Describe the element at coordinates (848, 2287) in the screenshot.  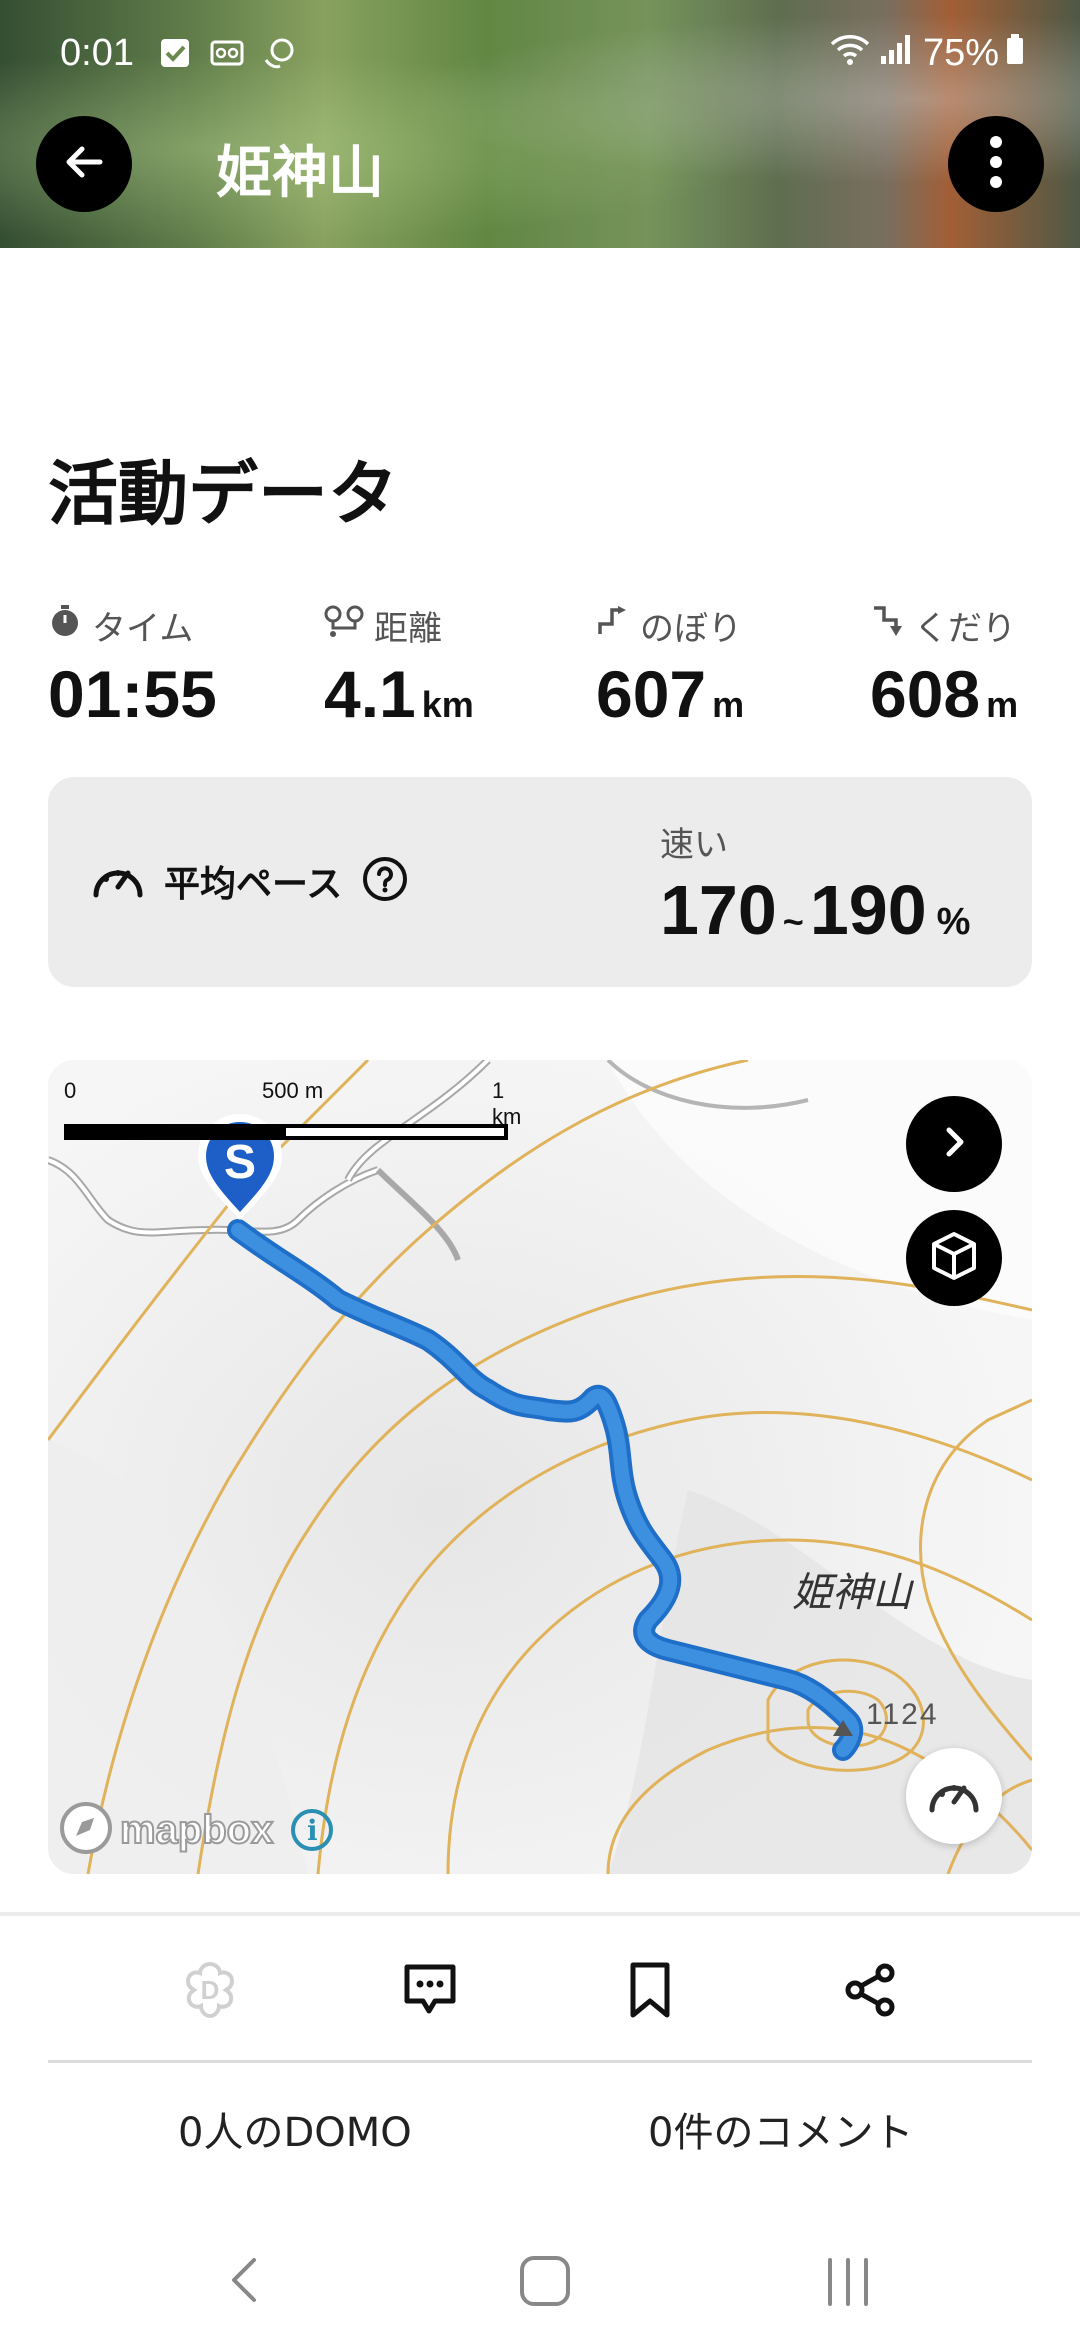
I see `recents-icon` at that location.